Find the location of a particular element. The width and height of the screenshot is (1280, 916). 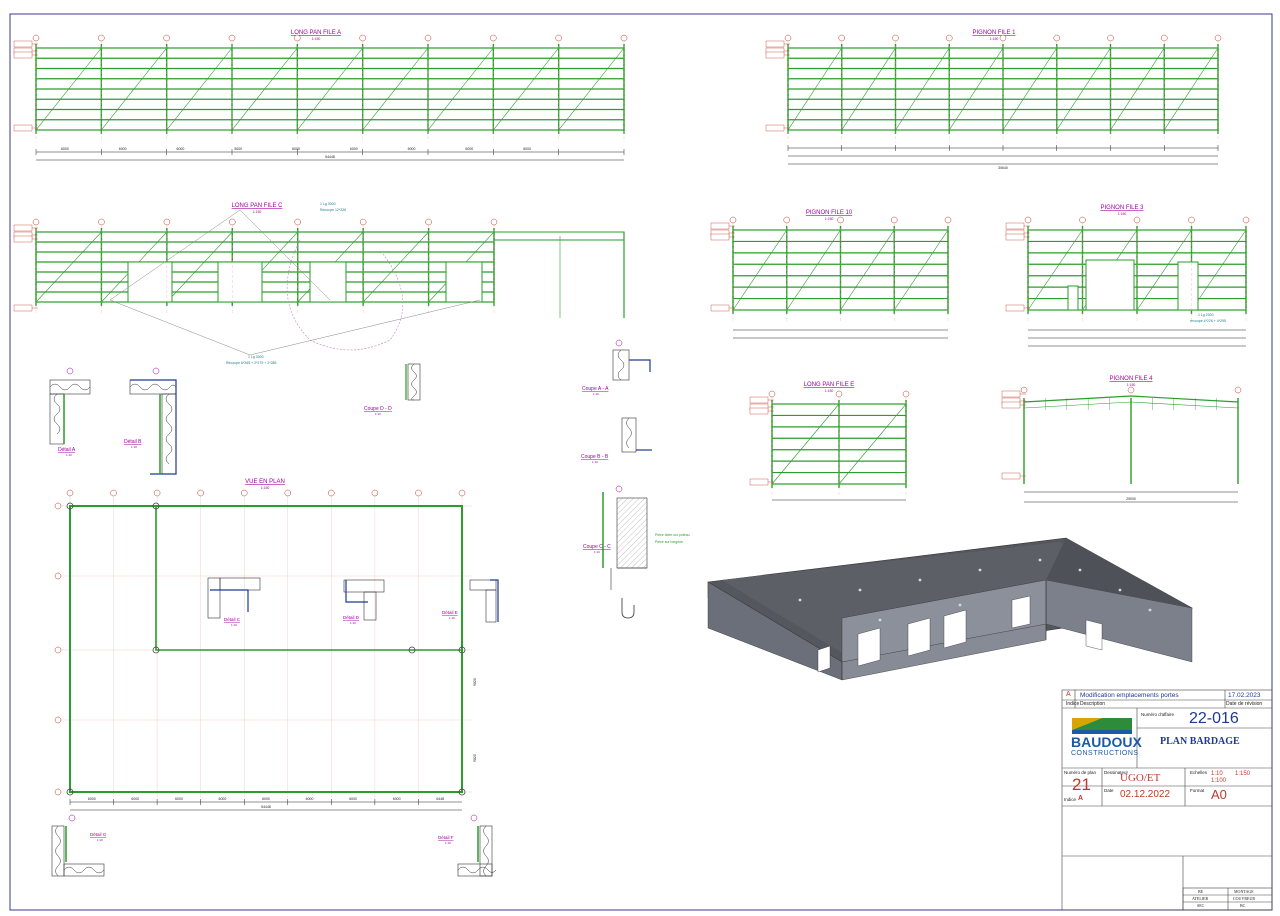

svg-text: 30640 is located at coordinates (1003, 168).